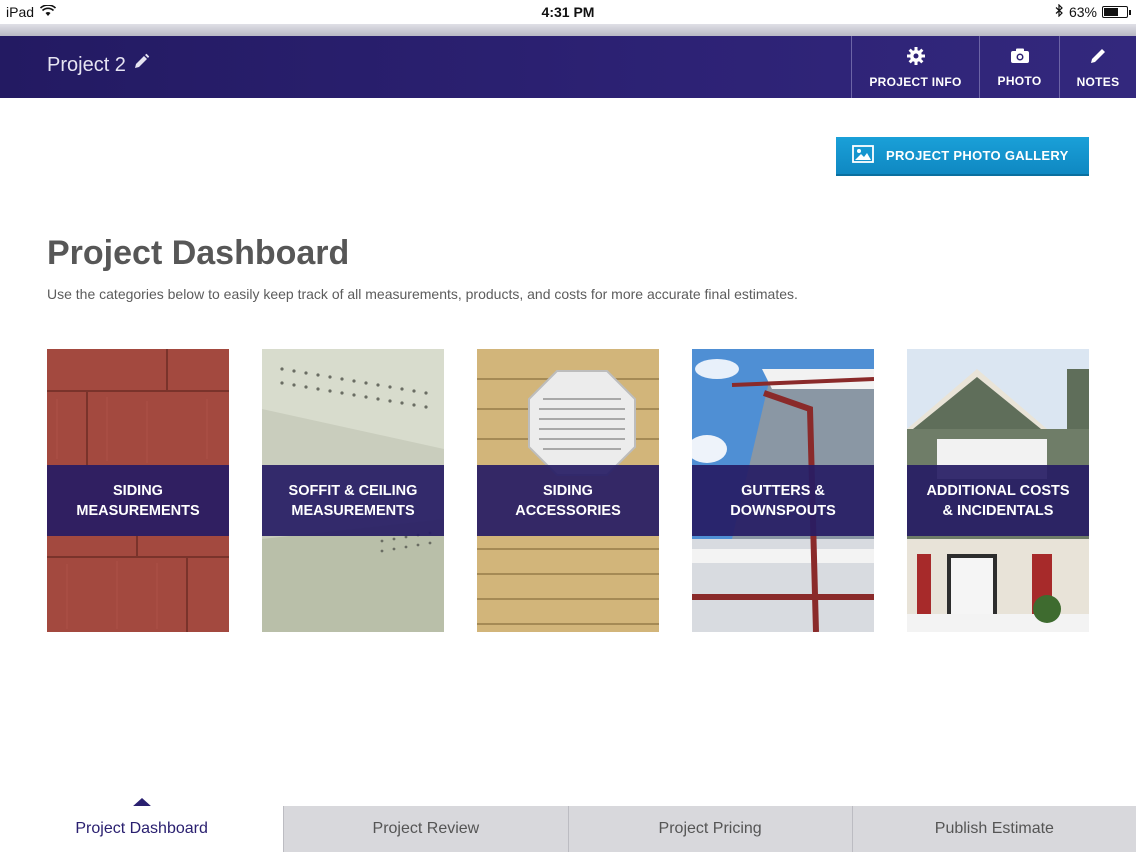 The width and height of the screenshot is (1136, 852). I want to click on status-time: 4:31 PM, so click(568, 12).